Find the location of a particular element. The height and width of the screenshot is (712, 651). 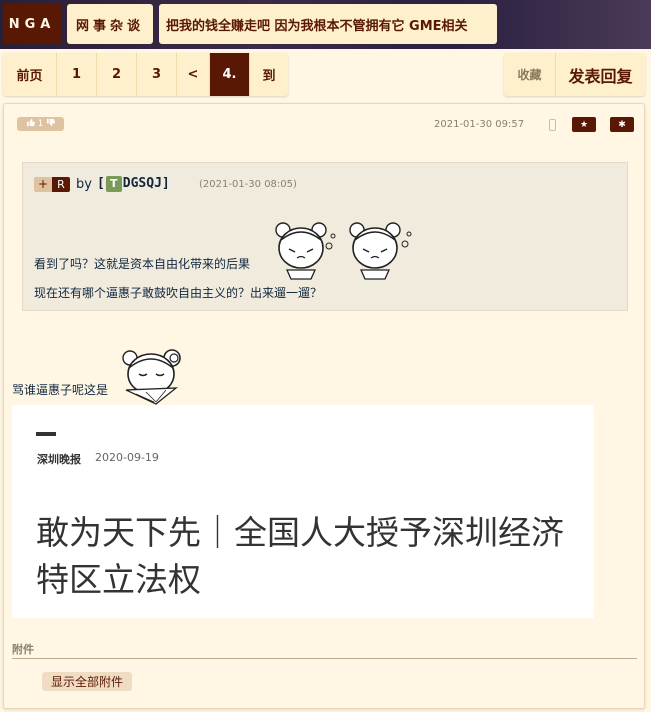

quote-line-2: 现在还有哪个逼惠子敢鼓吹自由主义的？出来遛一遛？ is located at coordinates (178, 293).